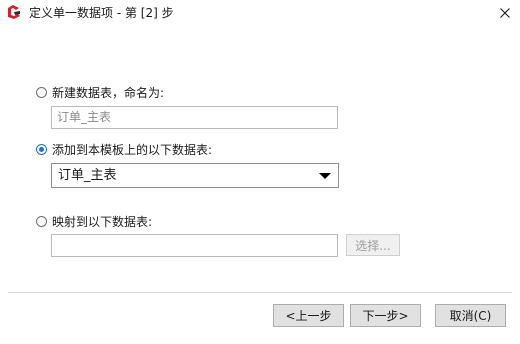  What do you see at coordinates (195, 175) in the screenshot?
I see `template-table-select: 订单_主表` at bounding box center [195, 175].